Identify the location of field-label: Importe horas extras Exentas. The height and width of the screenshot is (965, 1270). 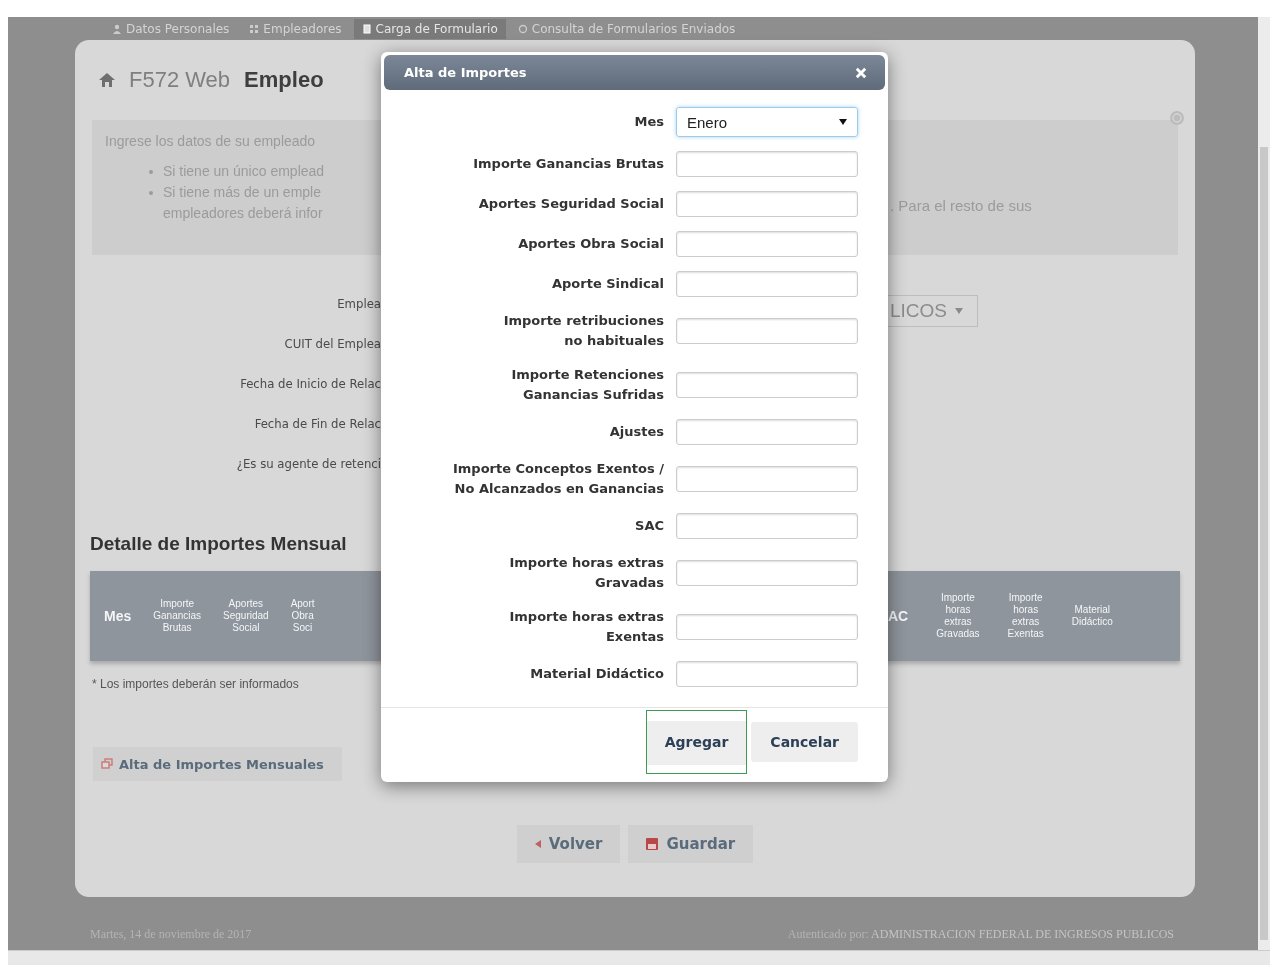
(586, 627).